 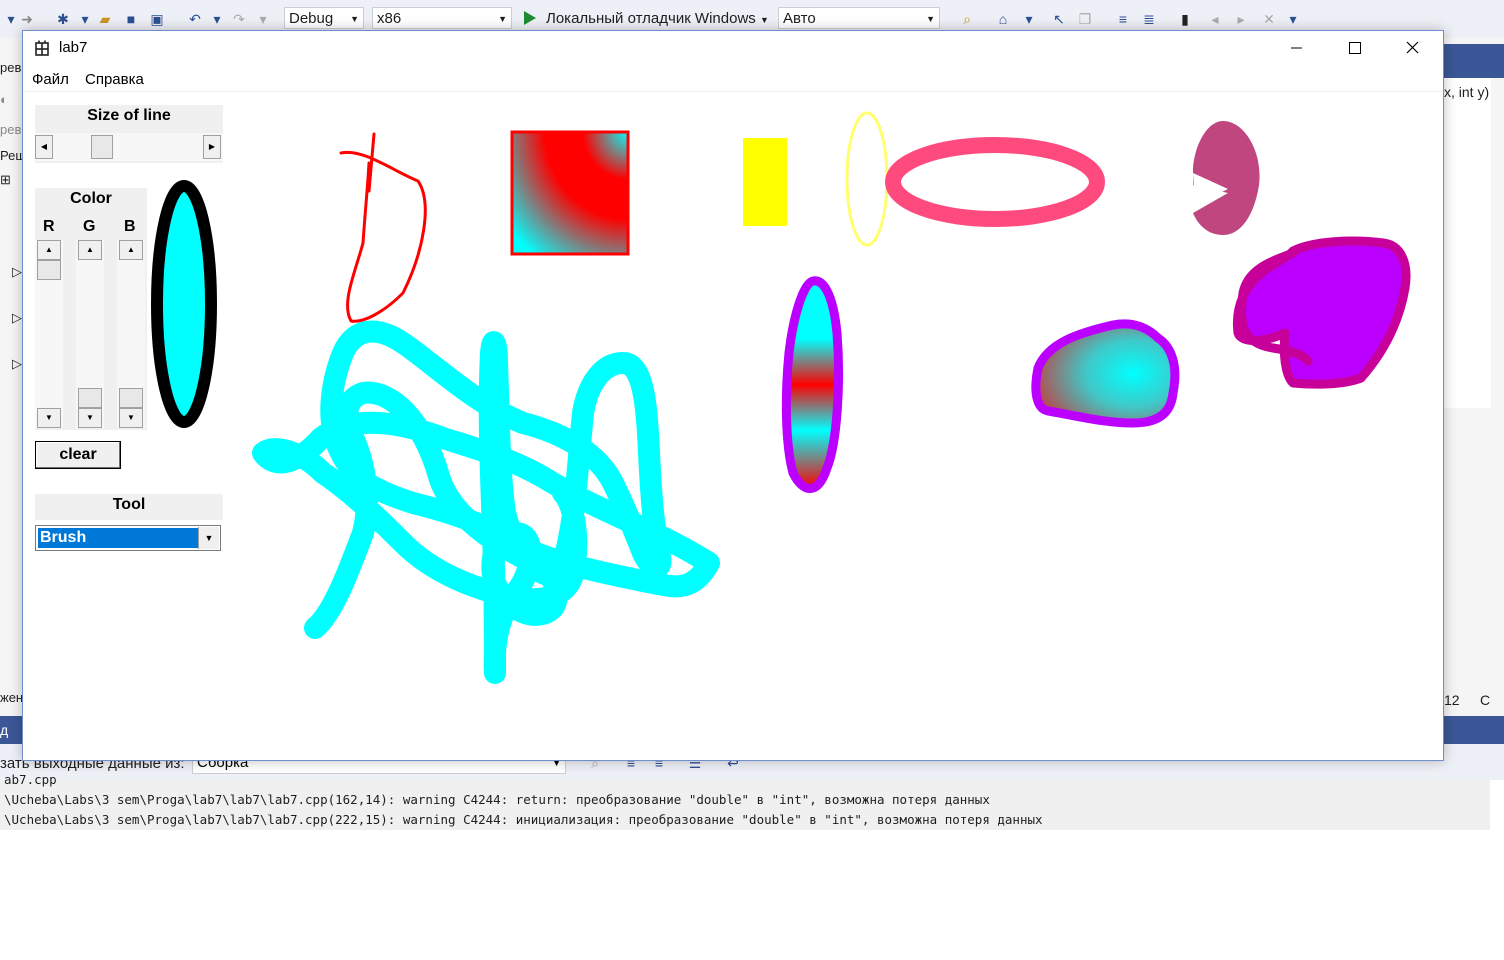 What do you see at coordinates (1215, 19) in the screenshot?
I see `prev-bookmark-icon: ◂` at bounding box center [1215, 19].